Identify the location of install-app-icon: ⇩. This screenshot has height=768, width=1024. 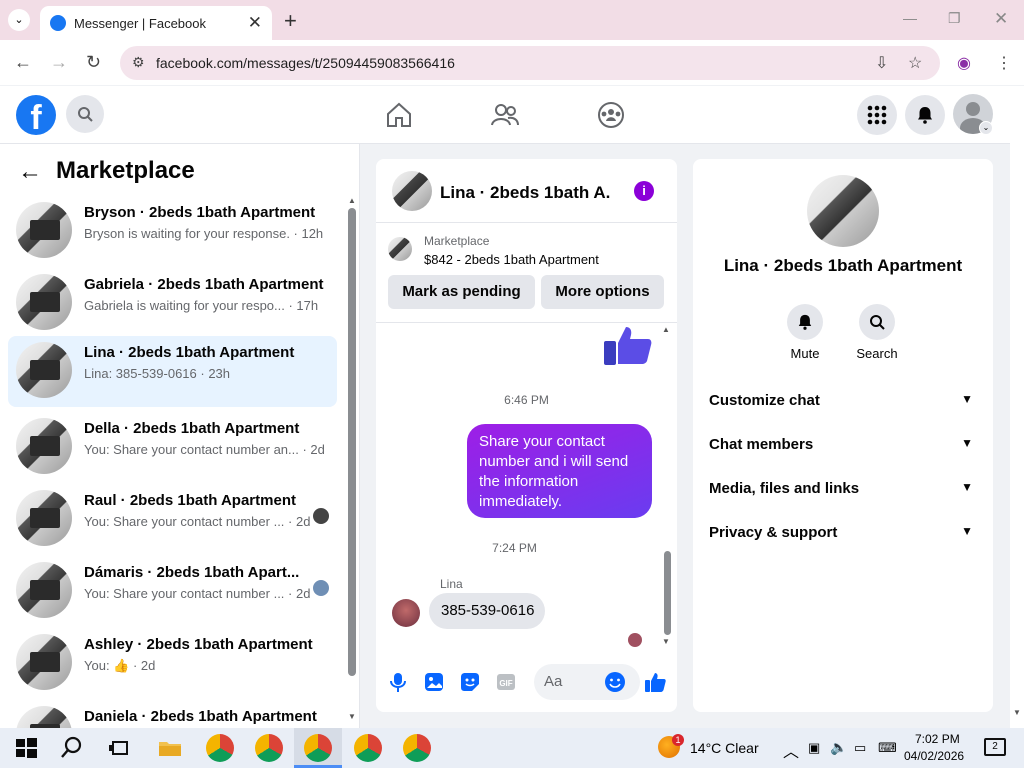
(881, 63).